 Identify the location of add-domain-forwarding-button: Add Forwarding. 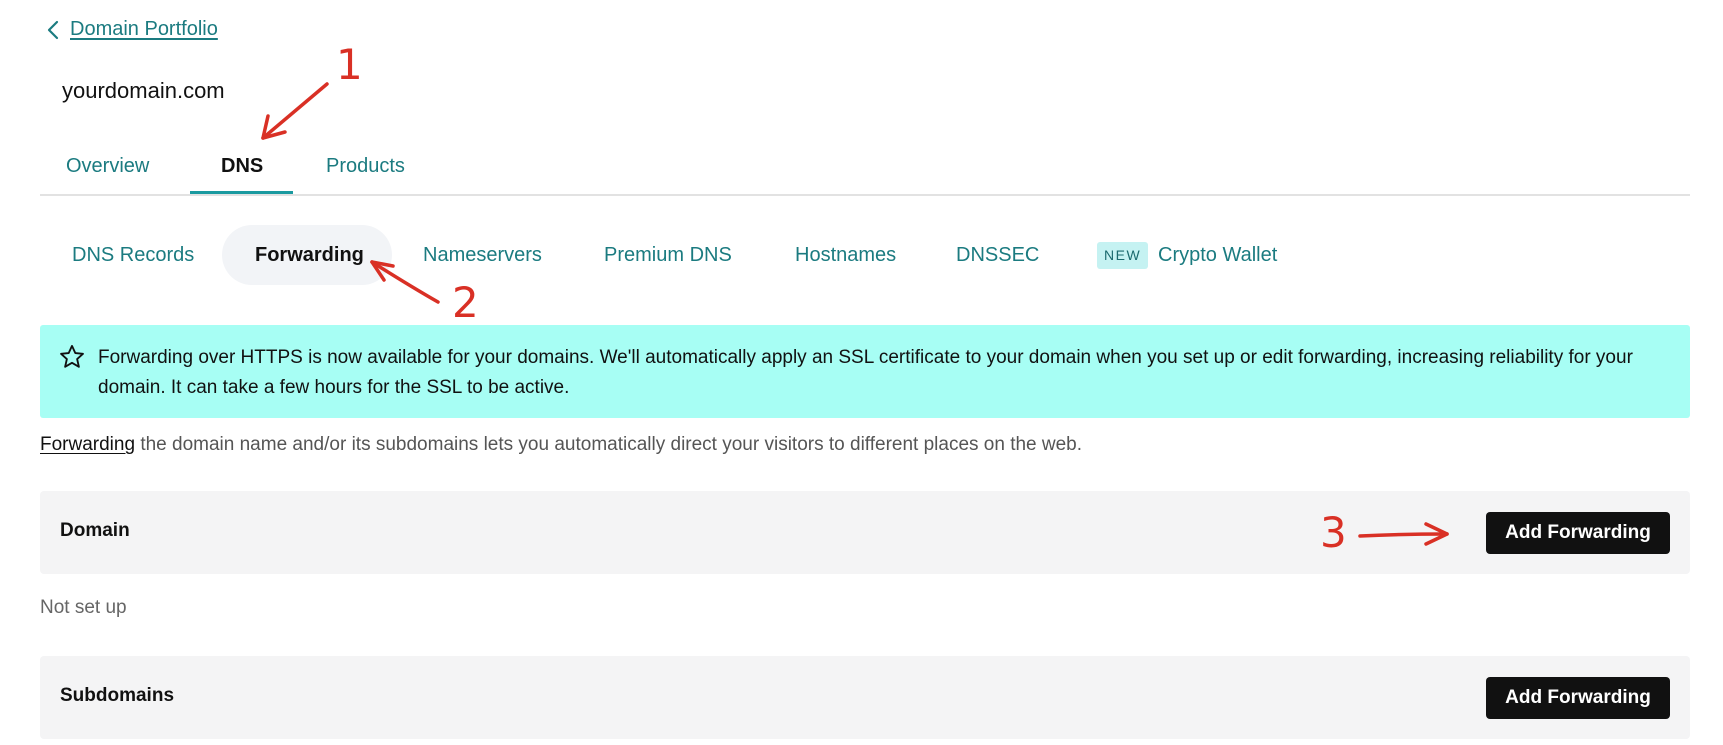
(1578, 533).